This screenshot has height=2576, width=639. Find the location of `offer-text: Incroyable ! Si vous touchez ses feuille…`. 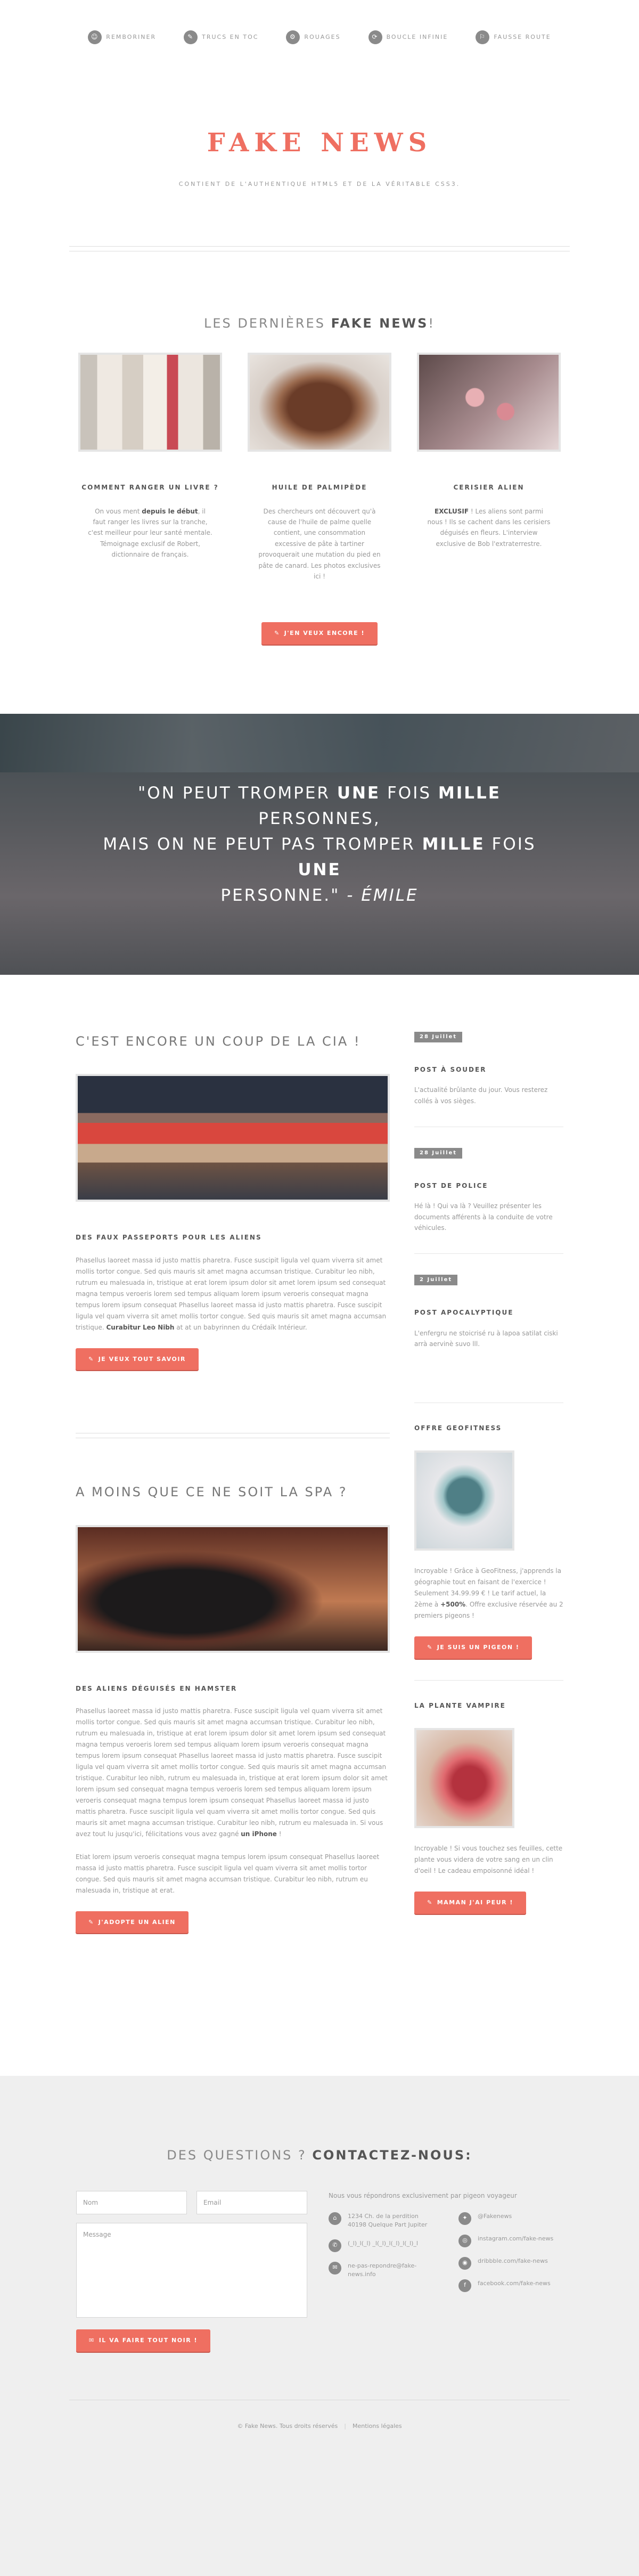

offer-text: Incroyable ! Si vous touchez ses feuille… is located at coordinates (488, 1860).